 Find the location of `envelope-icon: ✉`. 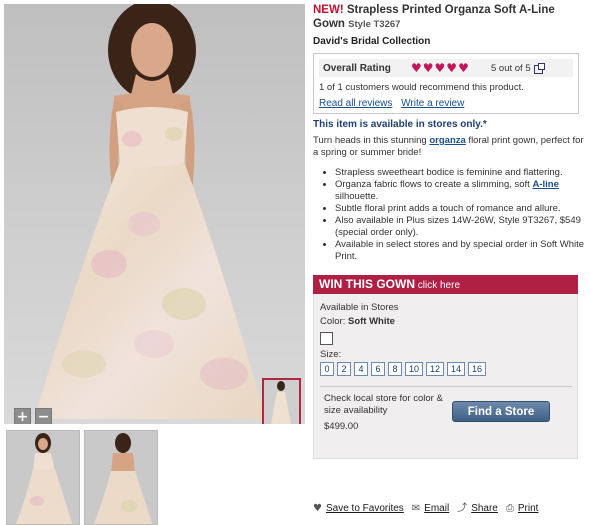

envelope-icon: ✉ is located at coordinates (416, 508).